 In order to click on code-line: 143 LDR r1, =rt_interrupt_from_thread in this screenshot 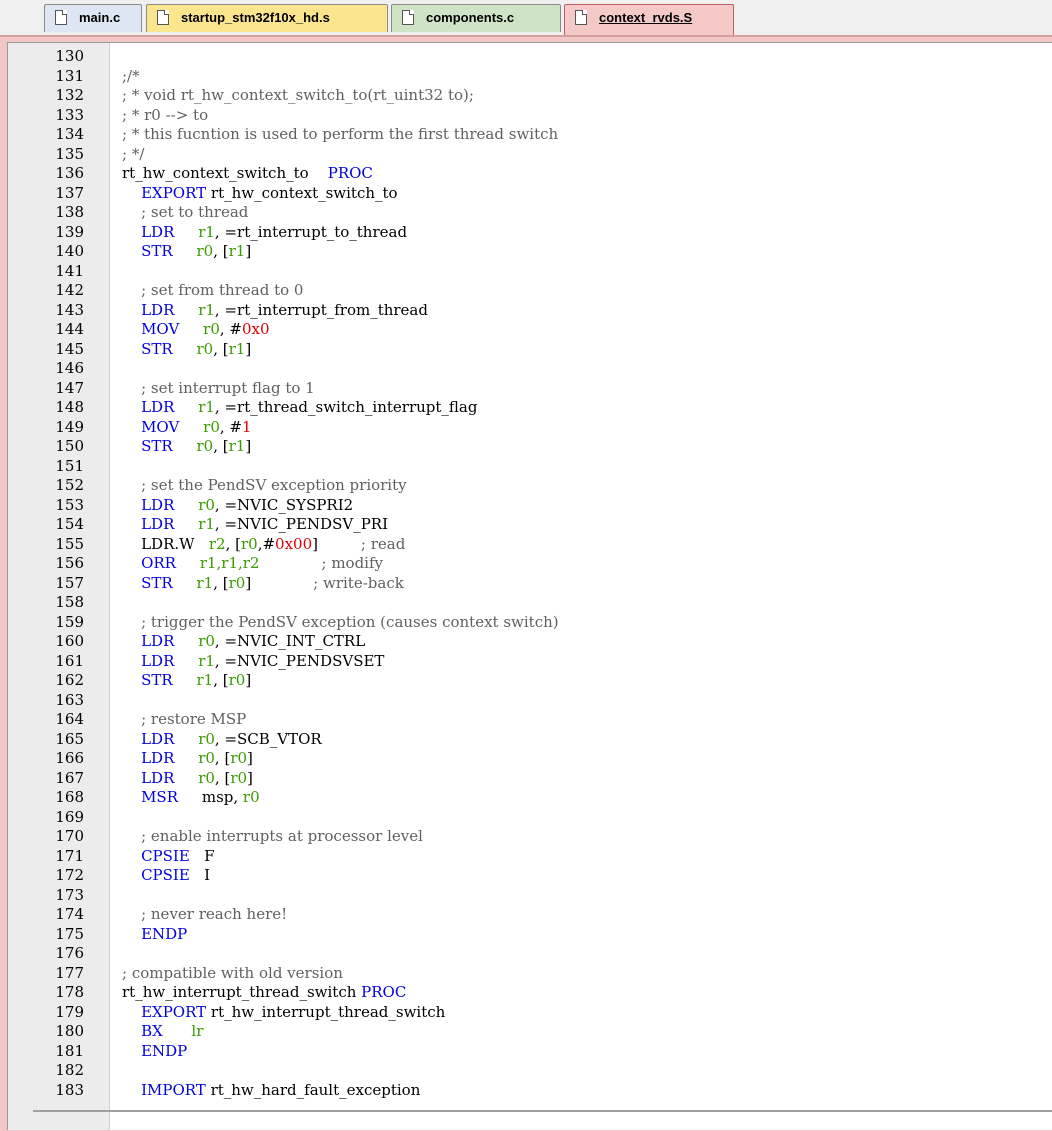, I will do `click(530, 311)`.